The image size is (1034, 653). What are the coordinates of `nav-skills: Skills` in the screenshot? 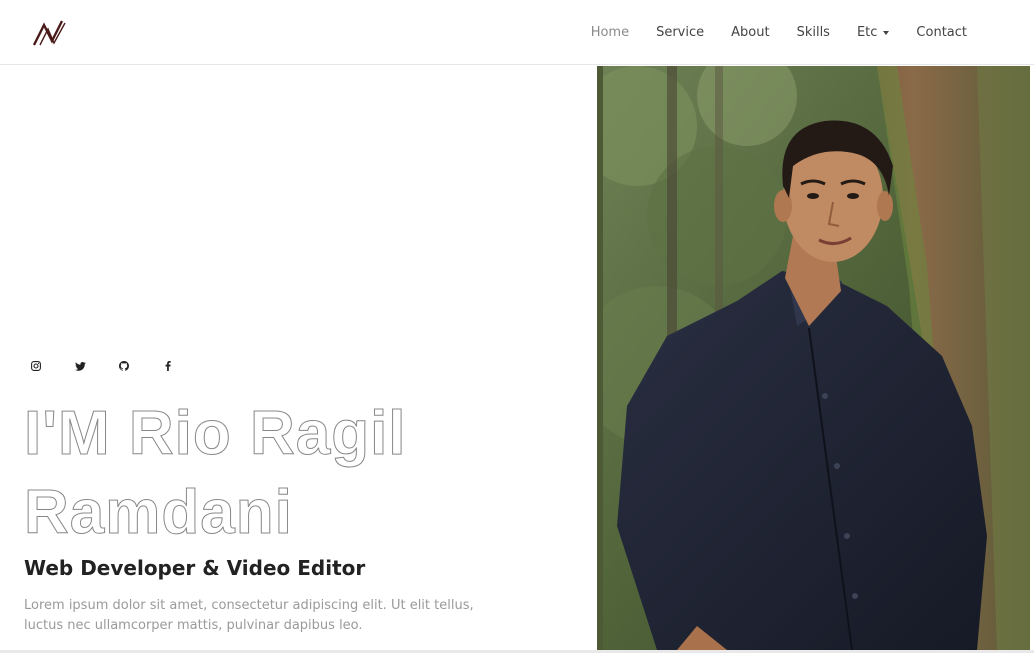 It's located at (813, 32).